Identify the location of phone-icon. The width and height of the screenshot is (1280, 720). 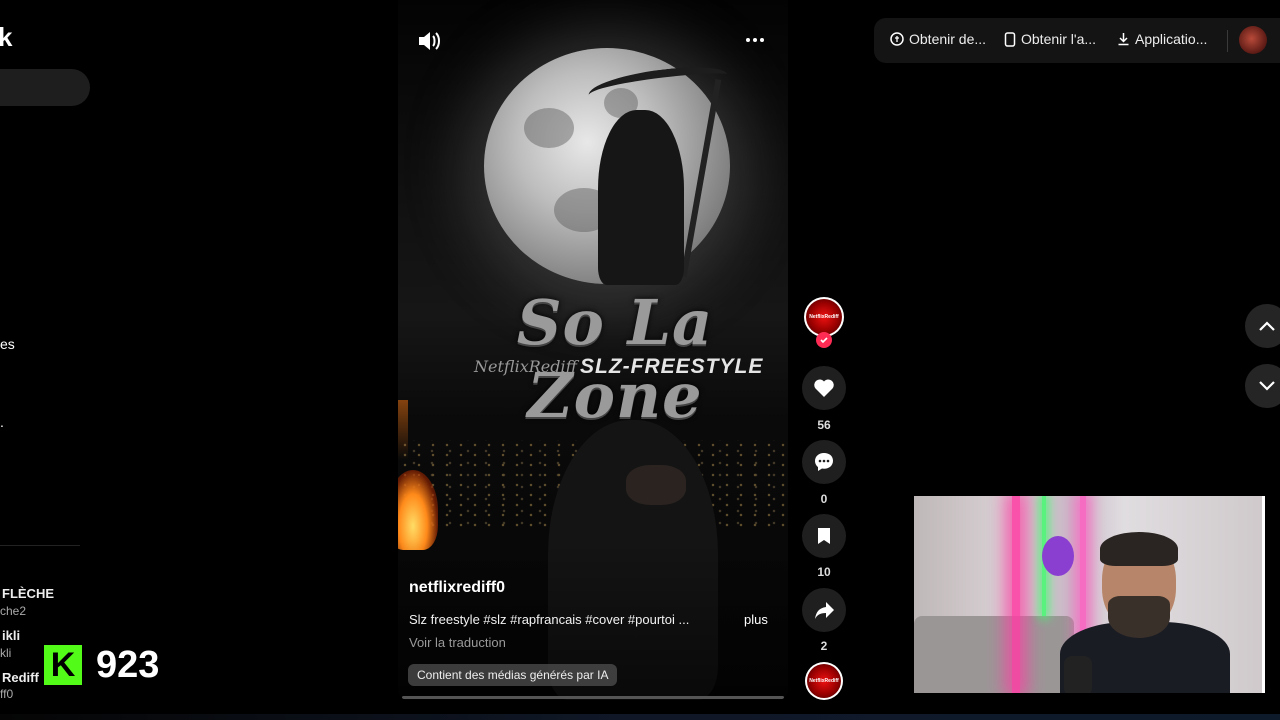
(1010, 39).